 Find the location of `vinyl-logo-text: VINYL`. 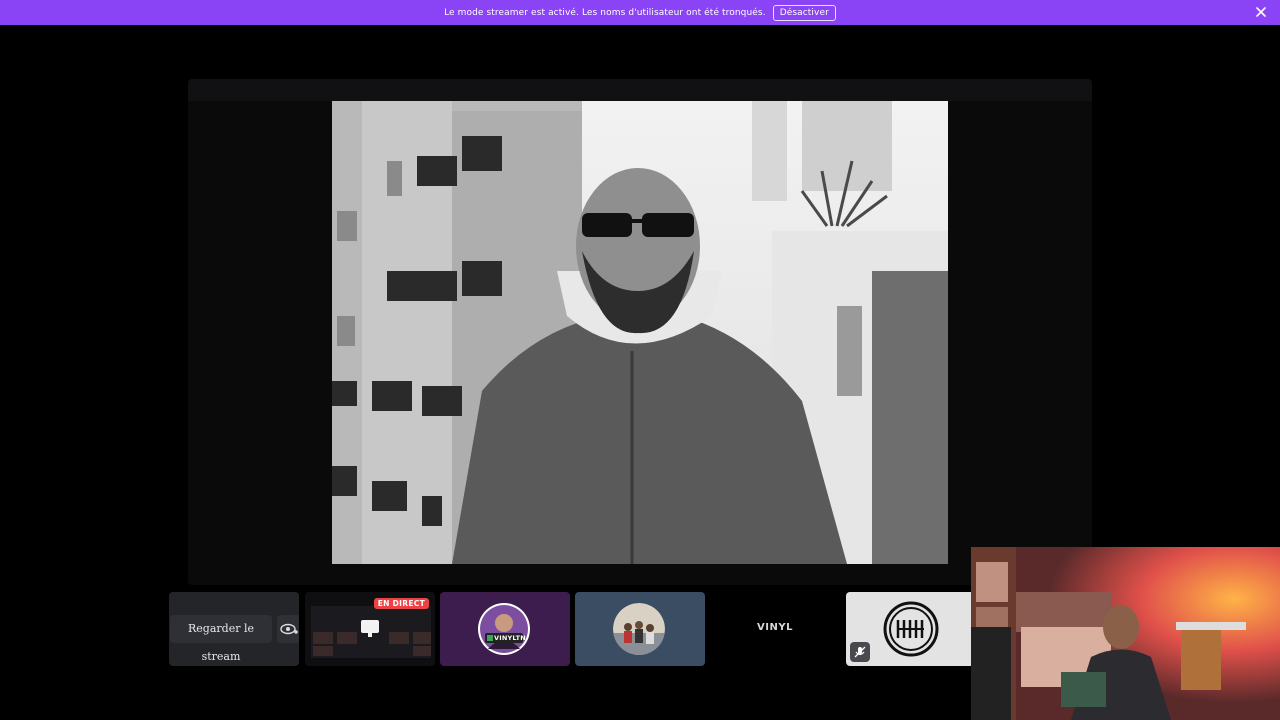

vinyl-logo-text: VINYL is located at coordinates (775, 627).